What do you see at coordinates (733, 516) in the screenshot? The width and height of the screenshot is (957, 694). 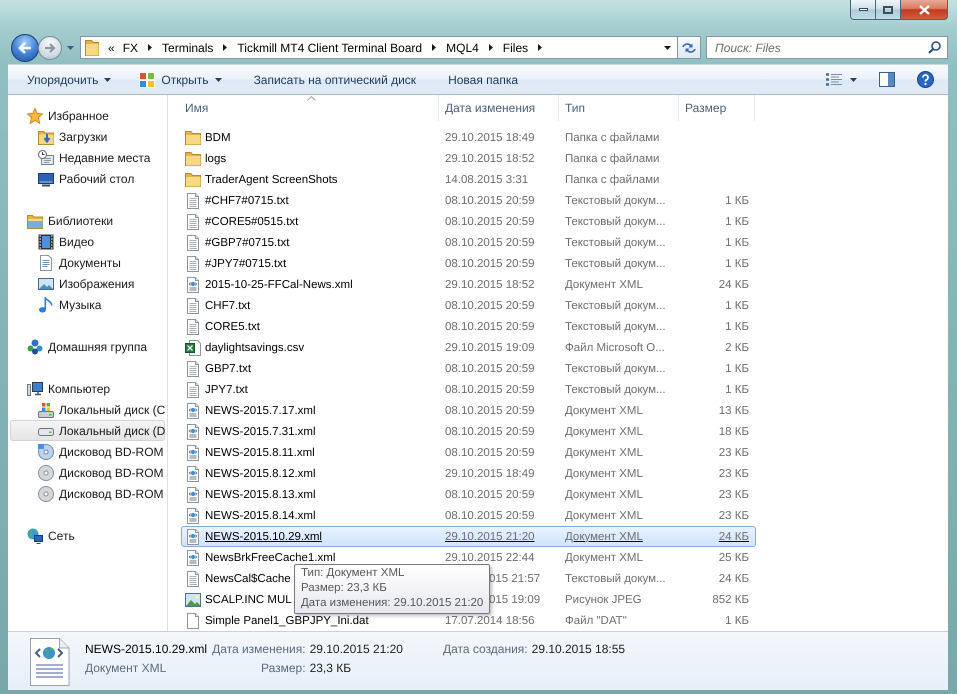 I see `file-size: 23 КБ` at bounding box center [733, 516].